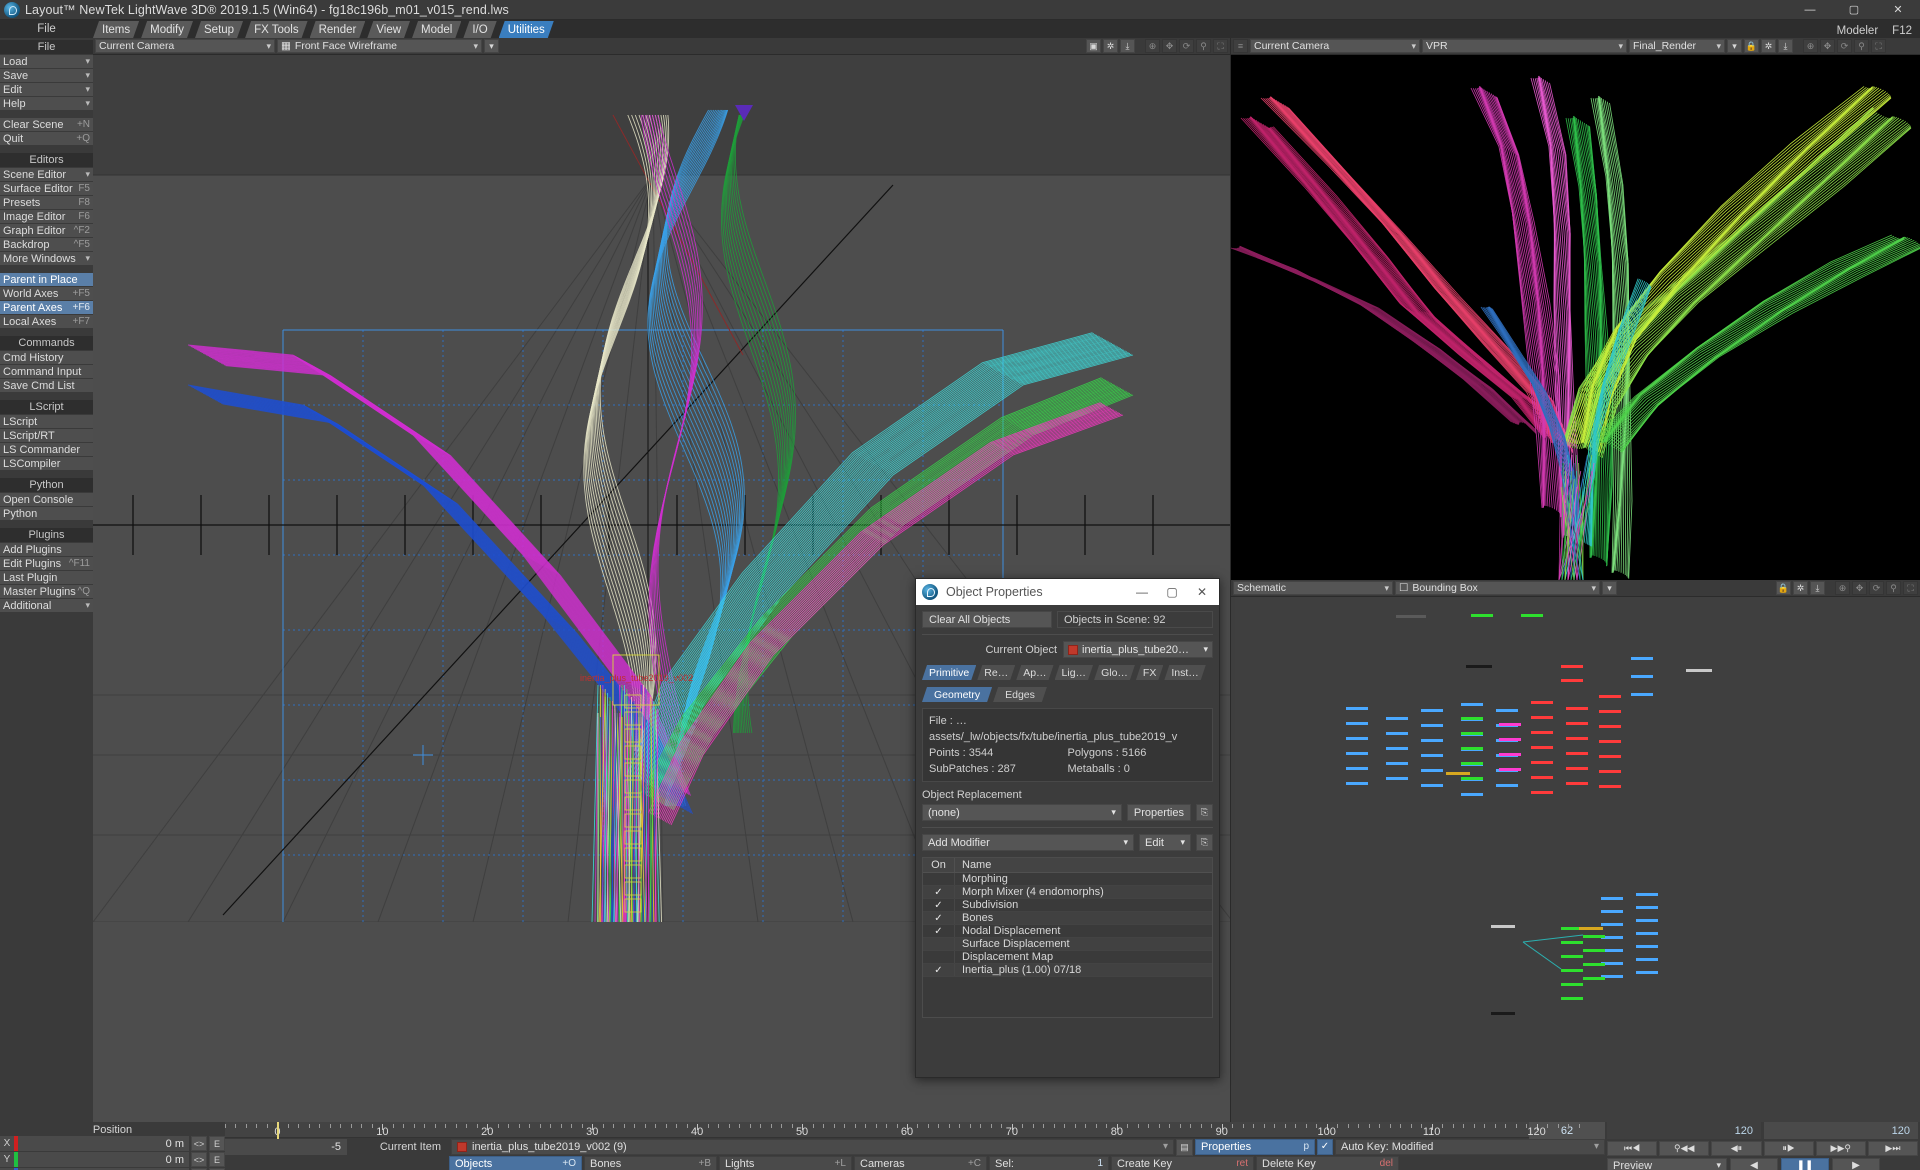  I want to click on auto-key-checkbox: ✓, so click(1325, 1146).